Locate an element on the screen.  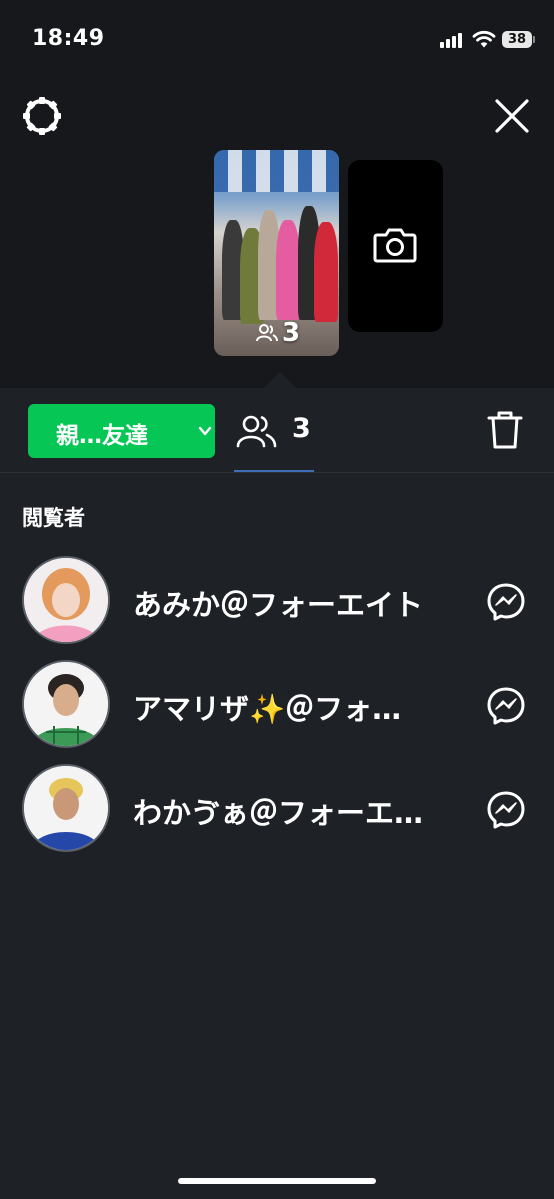
status-time: 18:49 is located at coordinates (68, 38).